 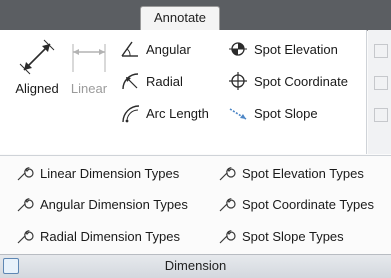 I want to click on radial-dimension-icon, so click(x=130, y=81).